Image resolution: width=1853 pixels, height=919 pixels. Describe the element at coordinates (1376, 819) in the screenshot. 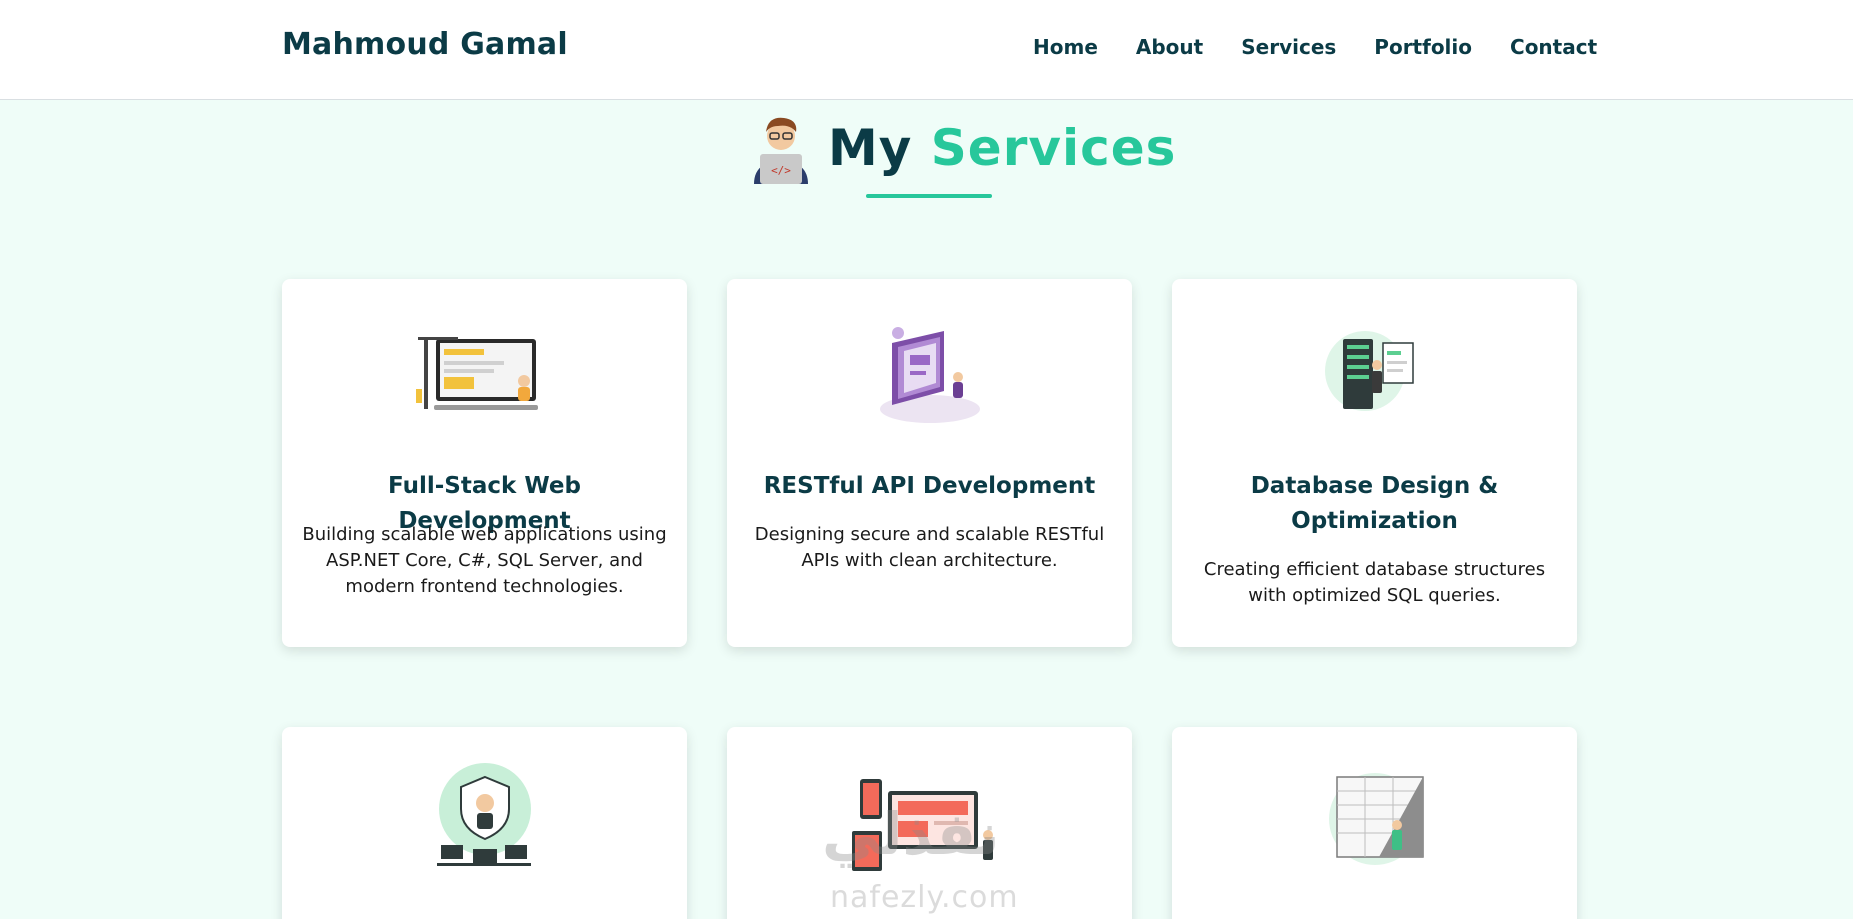

I see `data-analysis-illustration-icon` at that location.